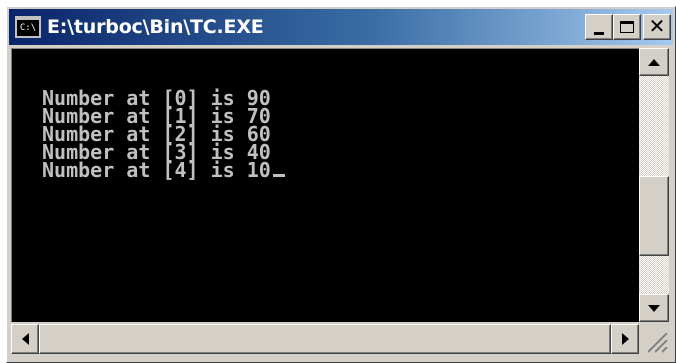 The width and height of the screenshot is (676, 363). I want to click on vertical-scroll-thumb, so click(654, 216).